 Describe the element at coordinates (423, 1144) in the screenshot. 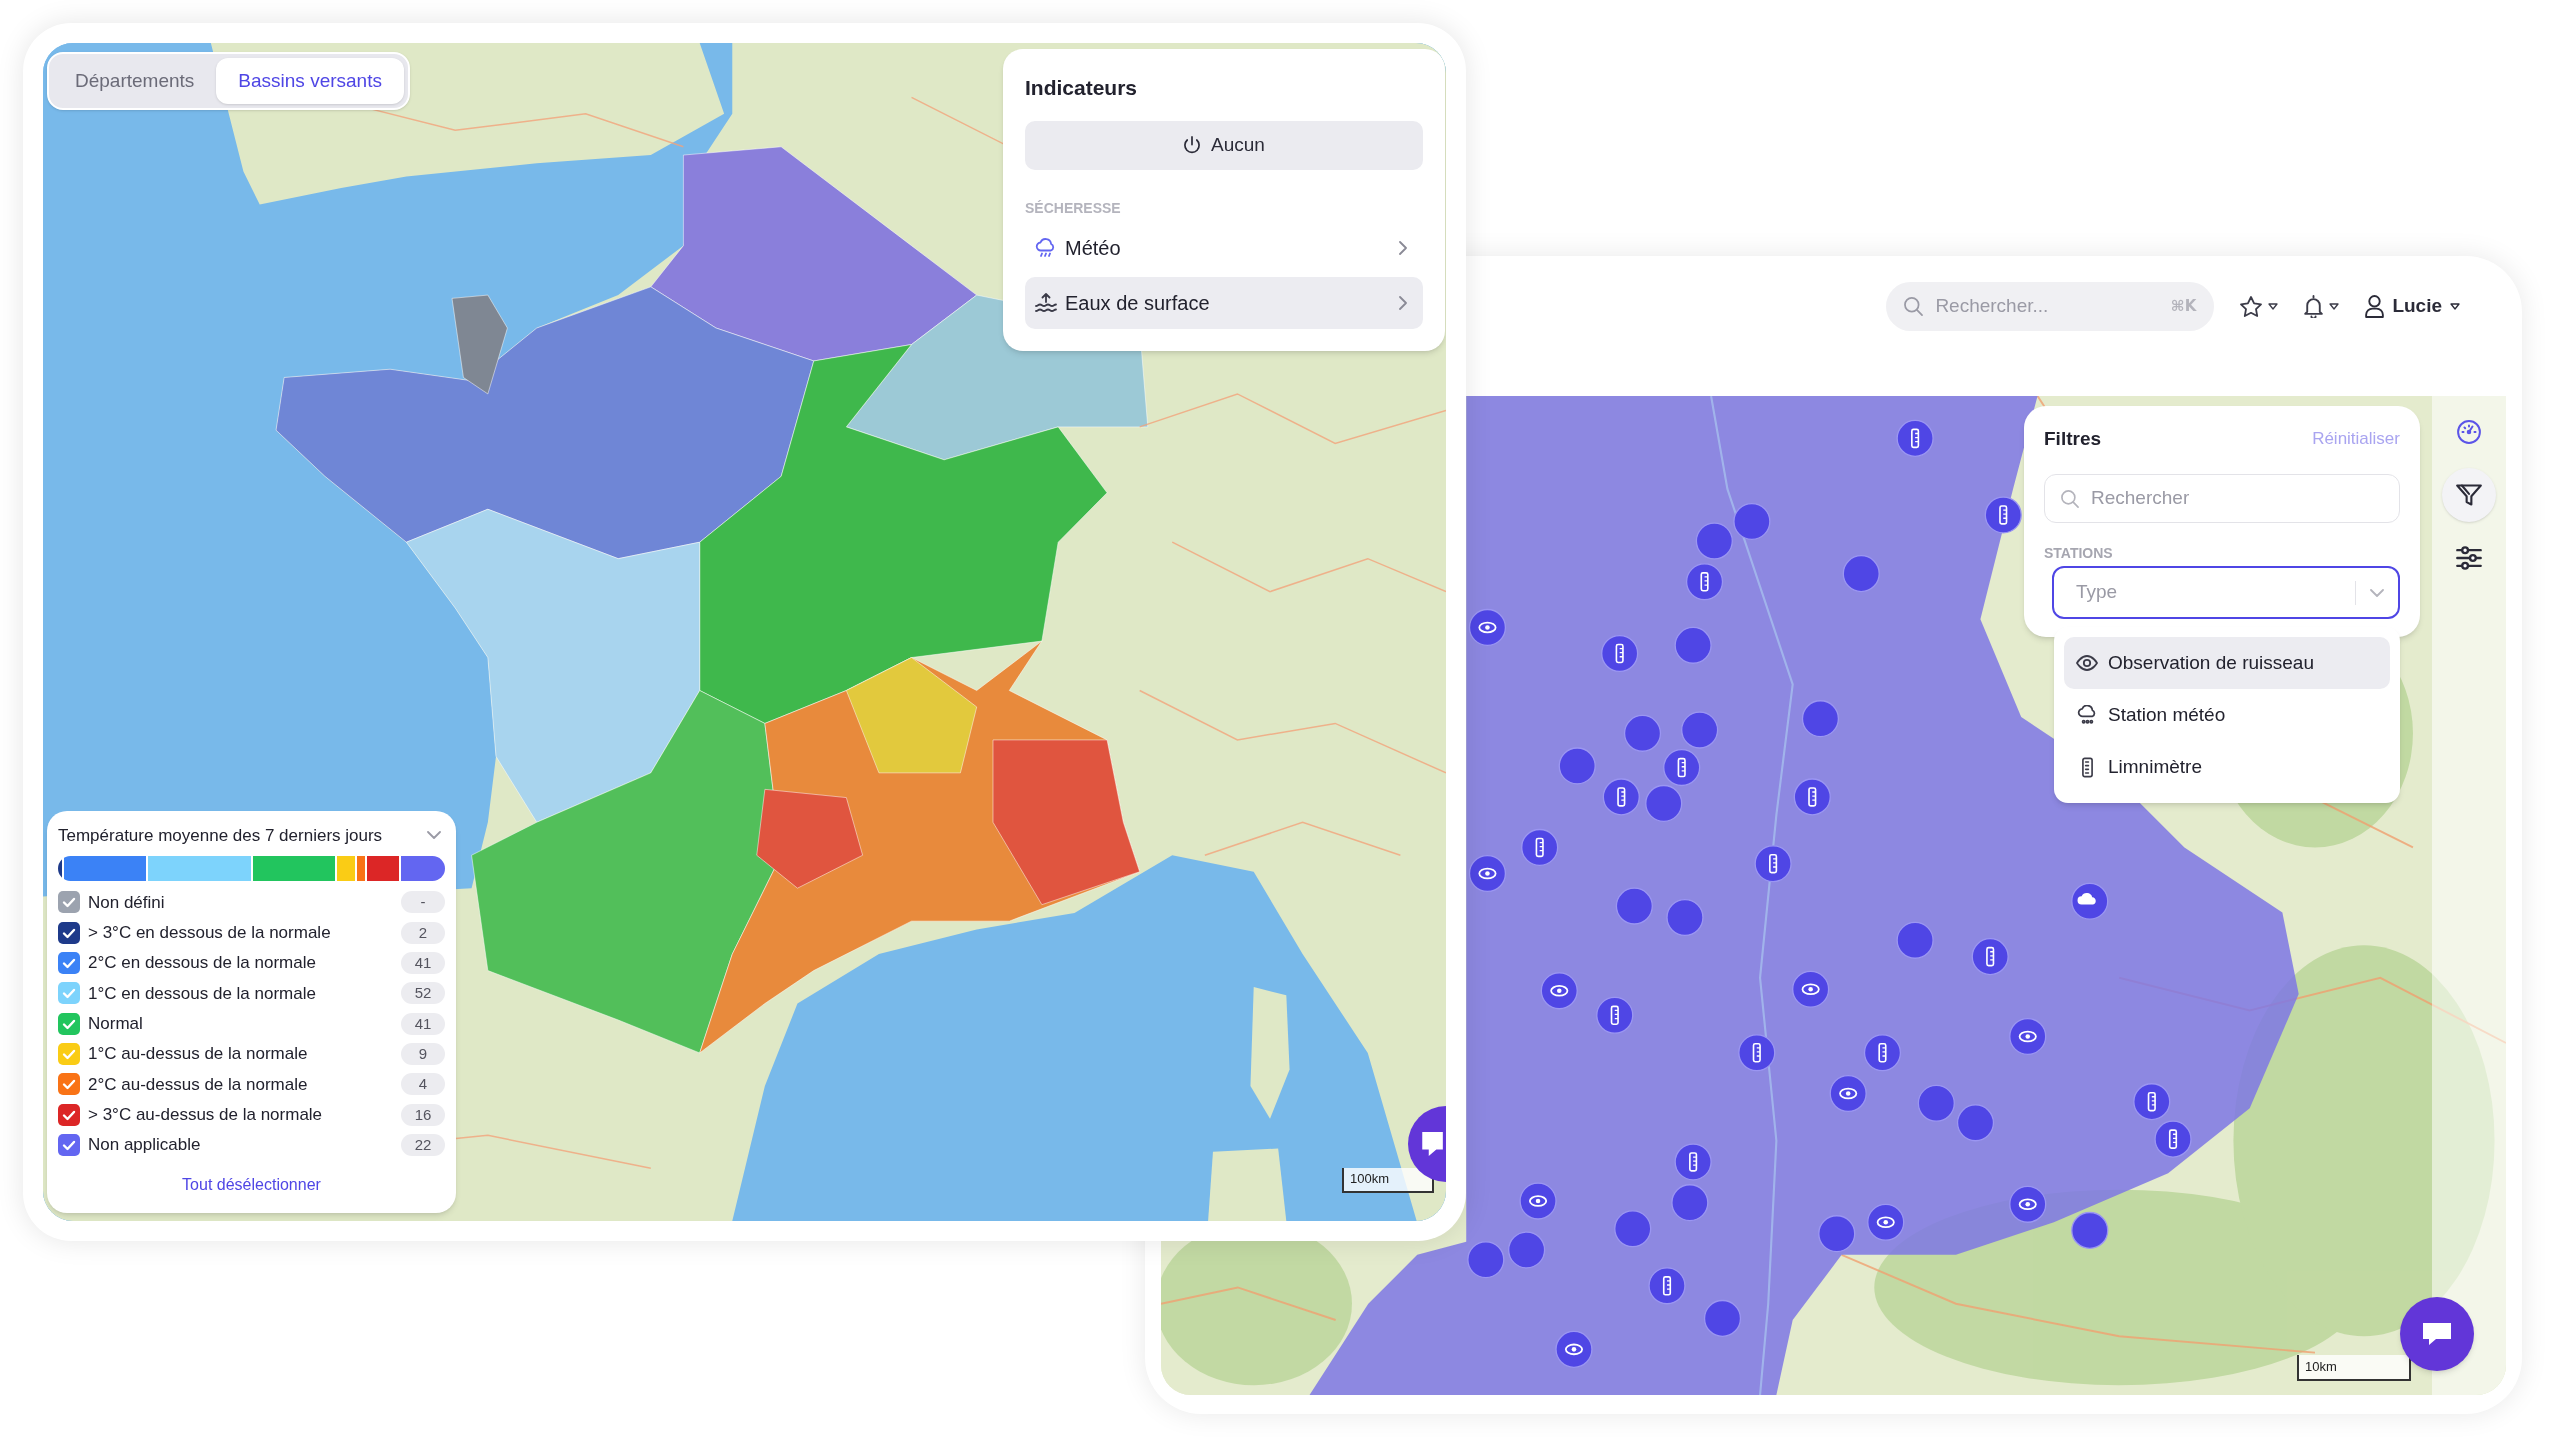

I see `count-badge: 22` at that location.